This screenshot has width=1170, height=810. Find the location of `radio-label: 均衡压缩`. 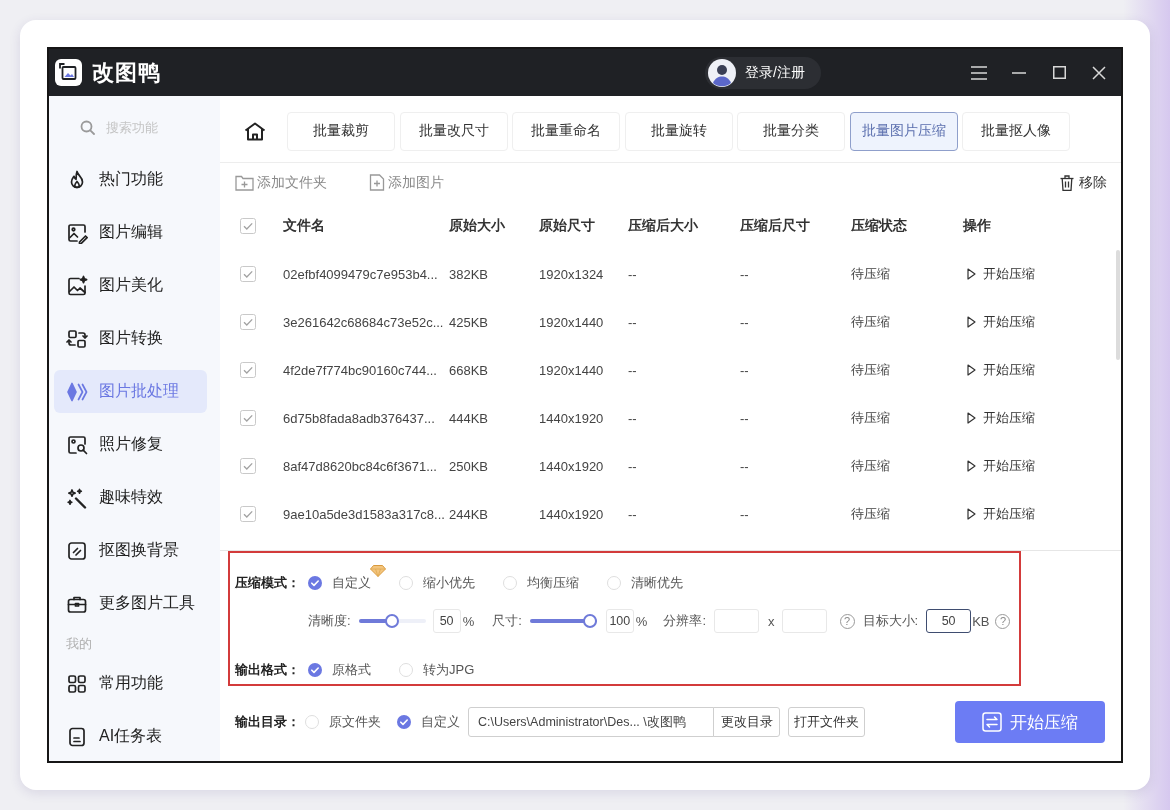

radio-label: 均衡压缩 is located at coordinates (553, 583).